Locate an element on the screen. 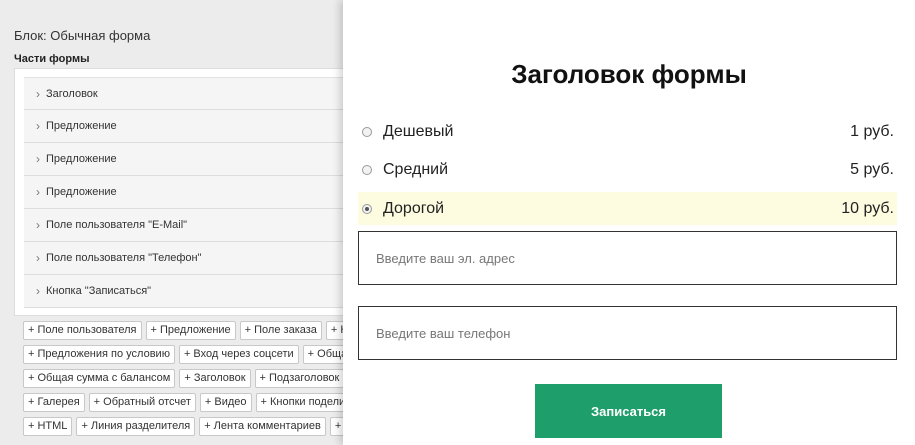  add-gallery-button: + Галерея is located at coordinates (54, 402).